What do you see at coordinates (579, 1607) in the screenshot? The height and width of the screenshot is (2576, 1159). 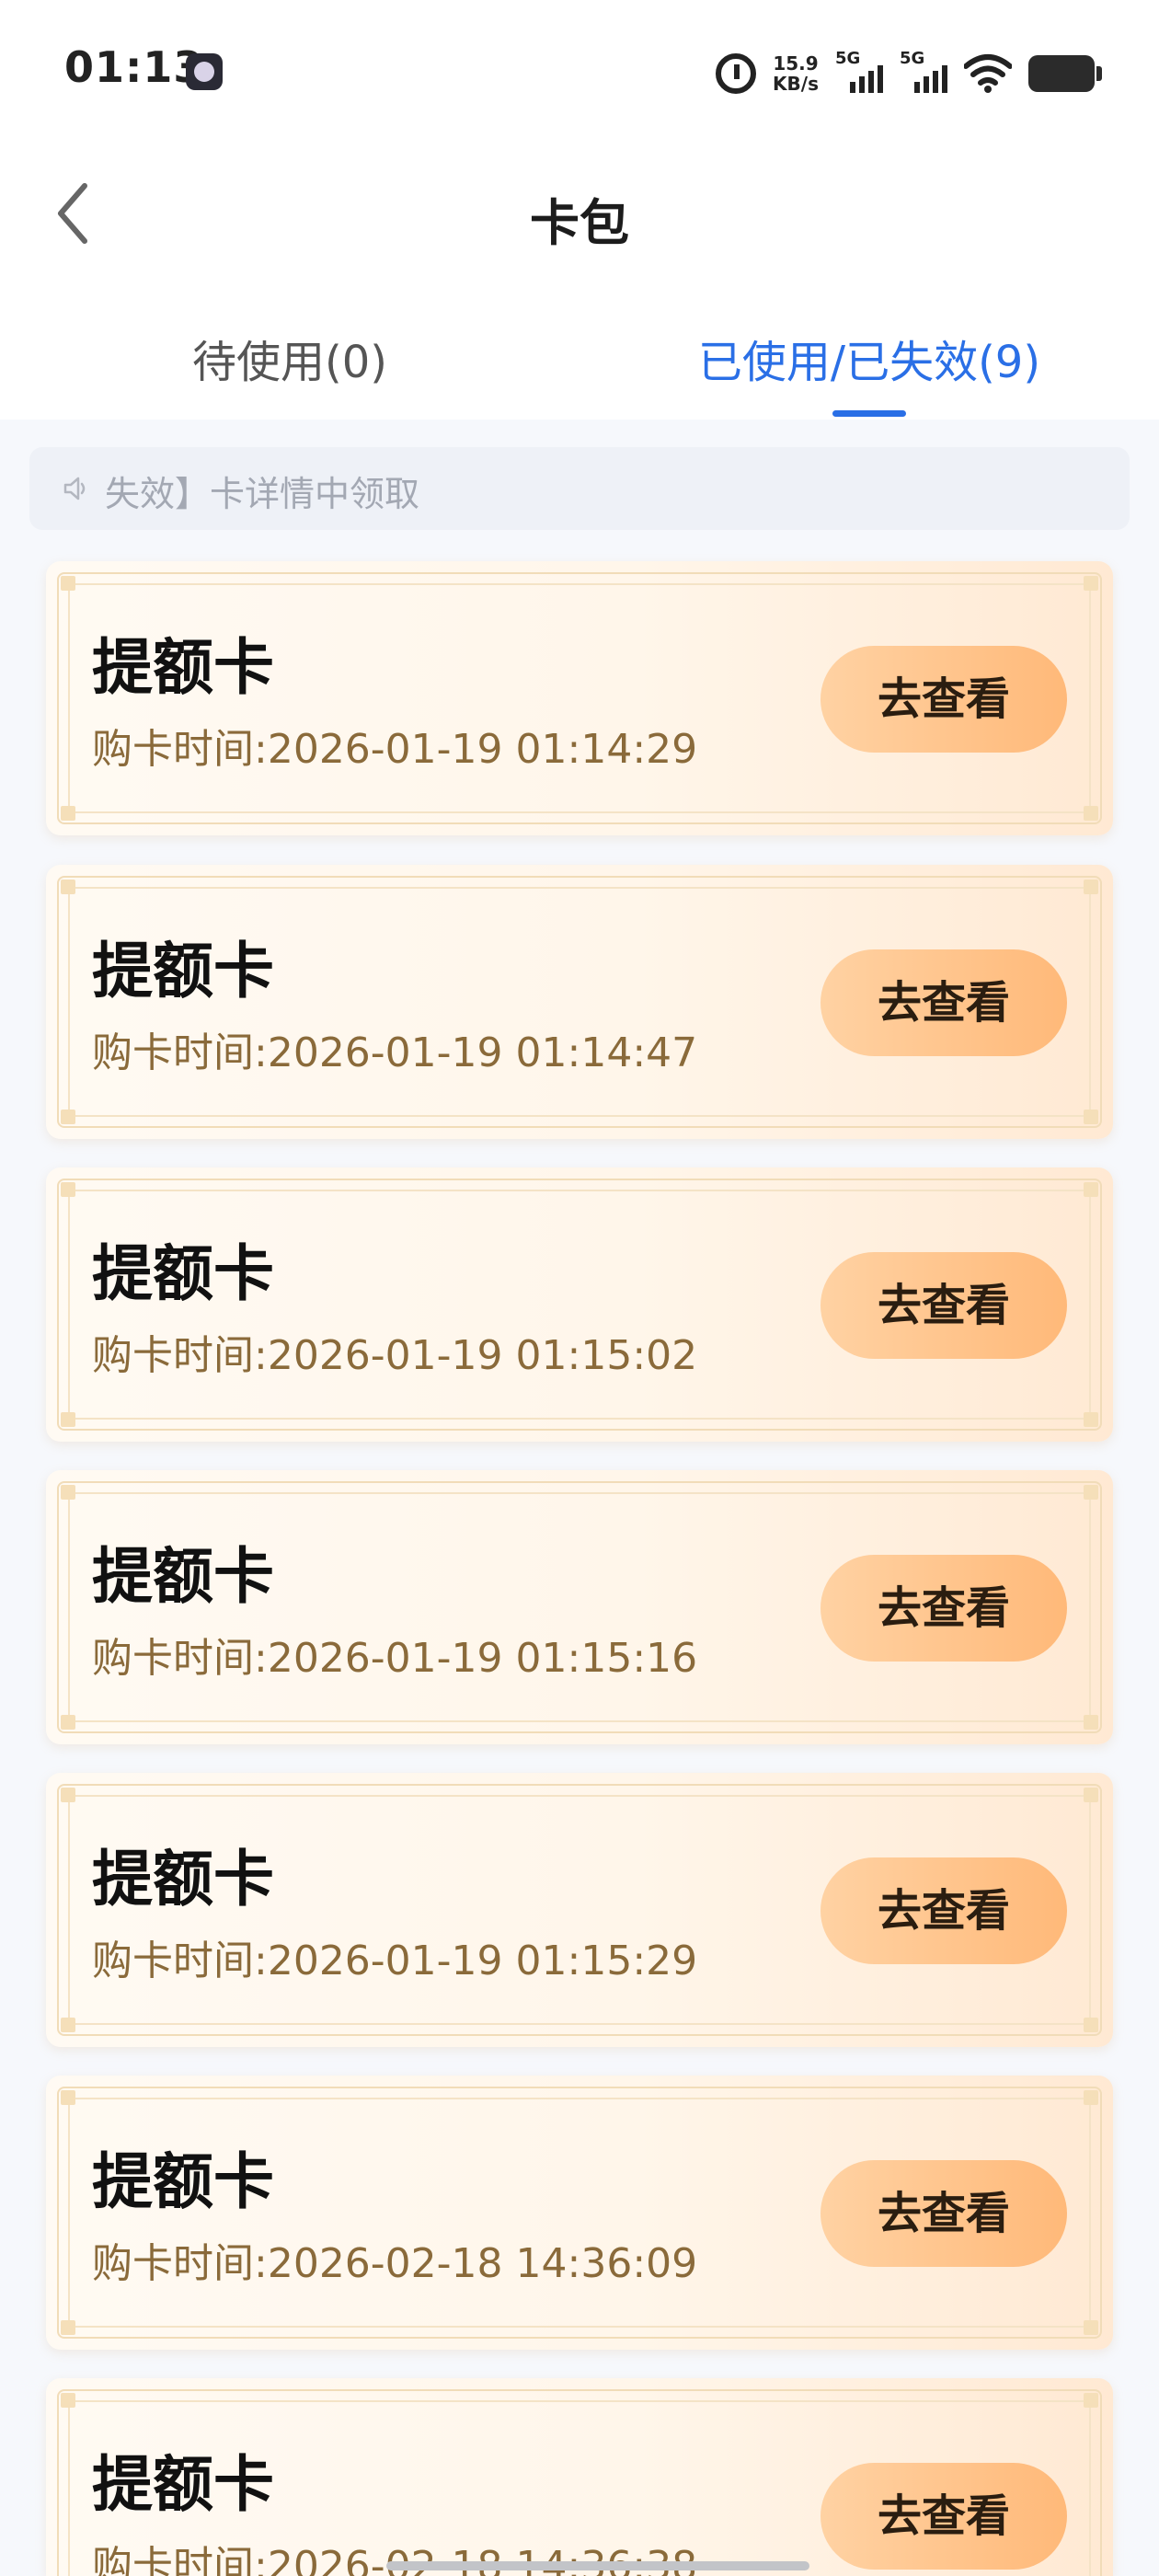 I see `card-item: 提额卡 购卡时间:2026-01-19 01:15:16 去查看` at bounding box center [579, 1607].